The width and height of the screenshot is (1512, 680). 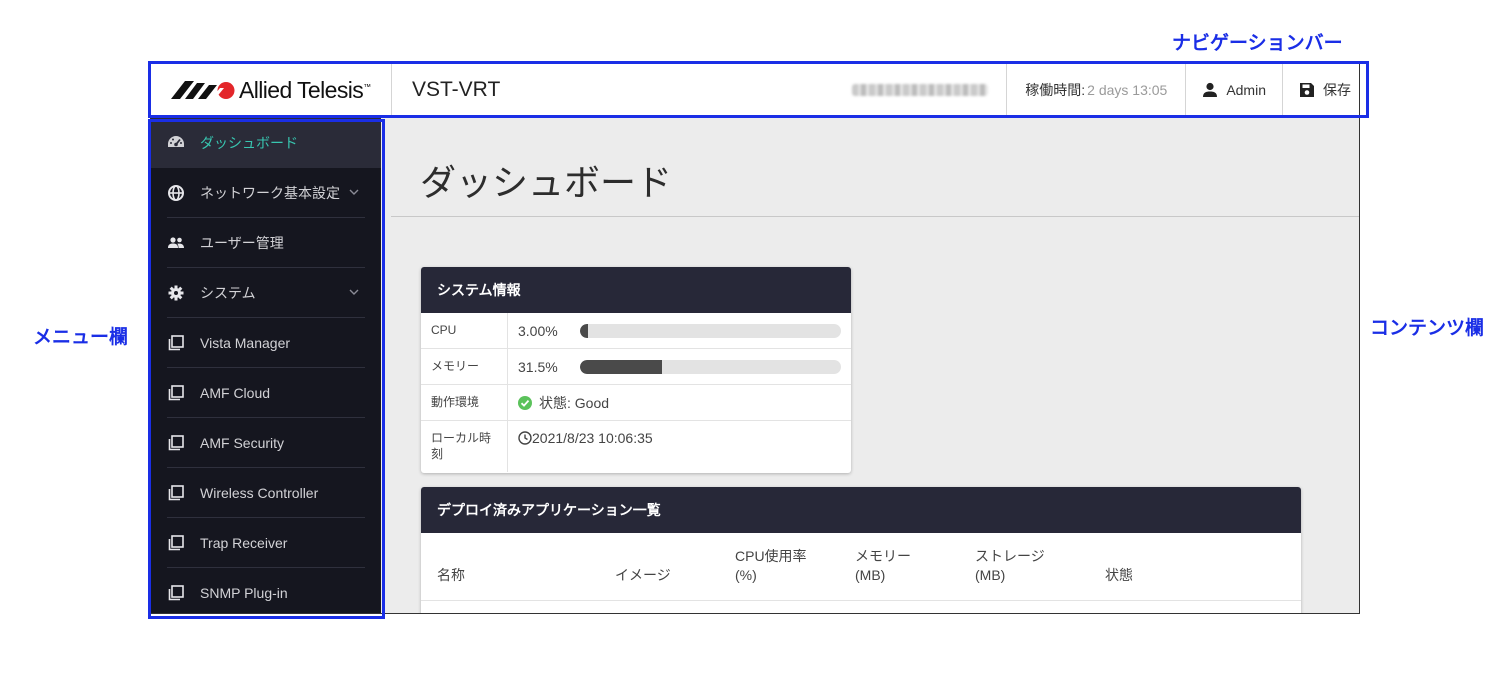 I want to click on column-cpu-usage: CPU使用率 (%), so click(x=771, y=565).